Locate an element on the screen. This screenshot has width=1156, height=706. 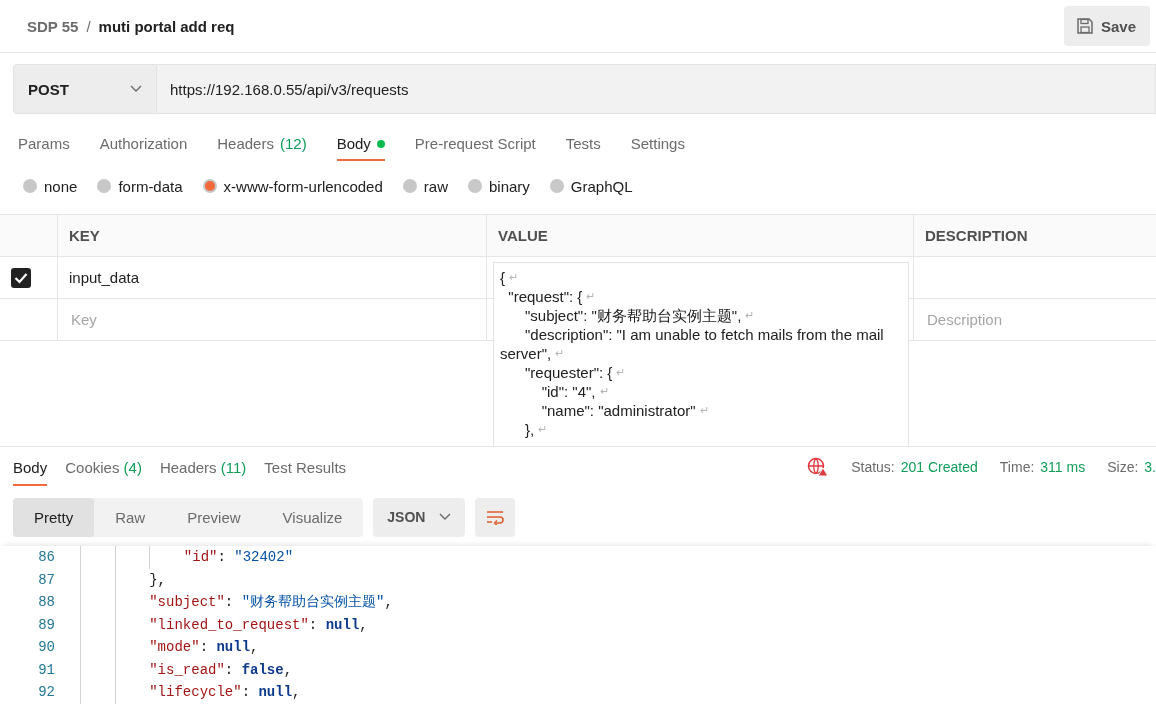
column-header: VALUE is located at coordinates (700, 235).